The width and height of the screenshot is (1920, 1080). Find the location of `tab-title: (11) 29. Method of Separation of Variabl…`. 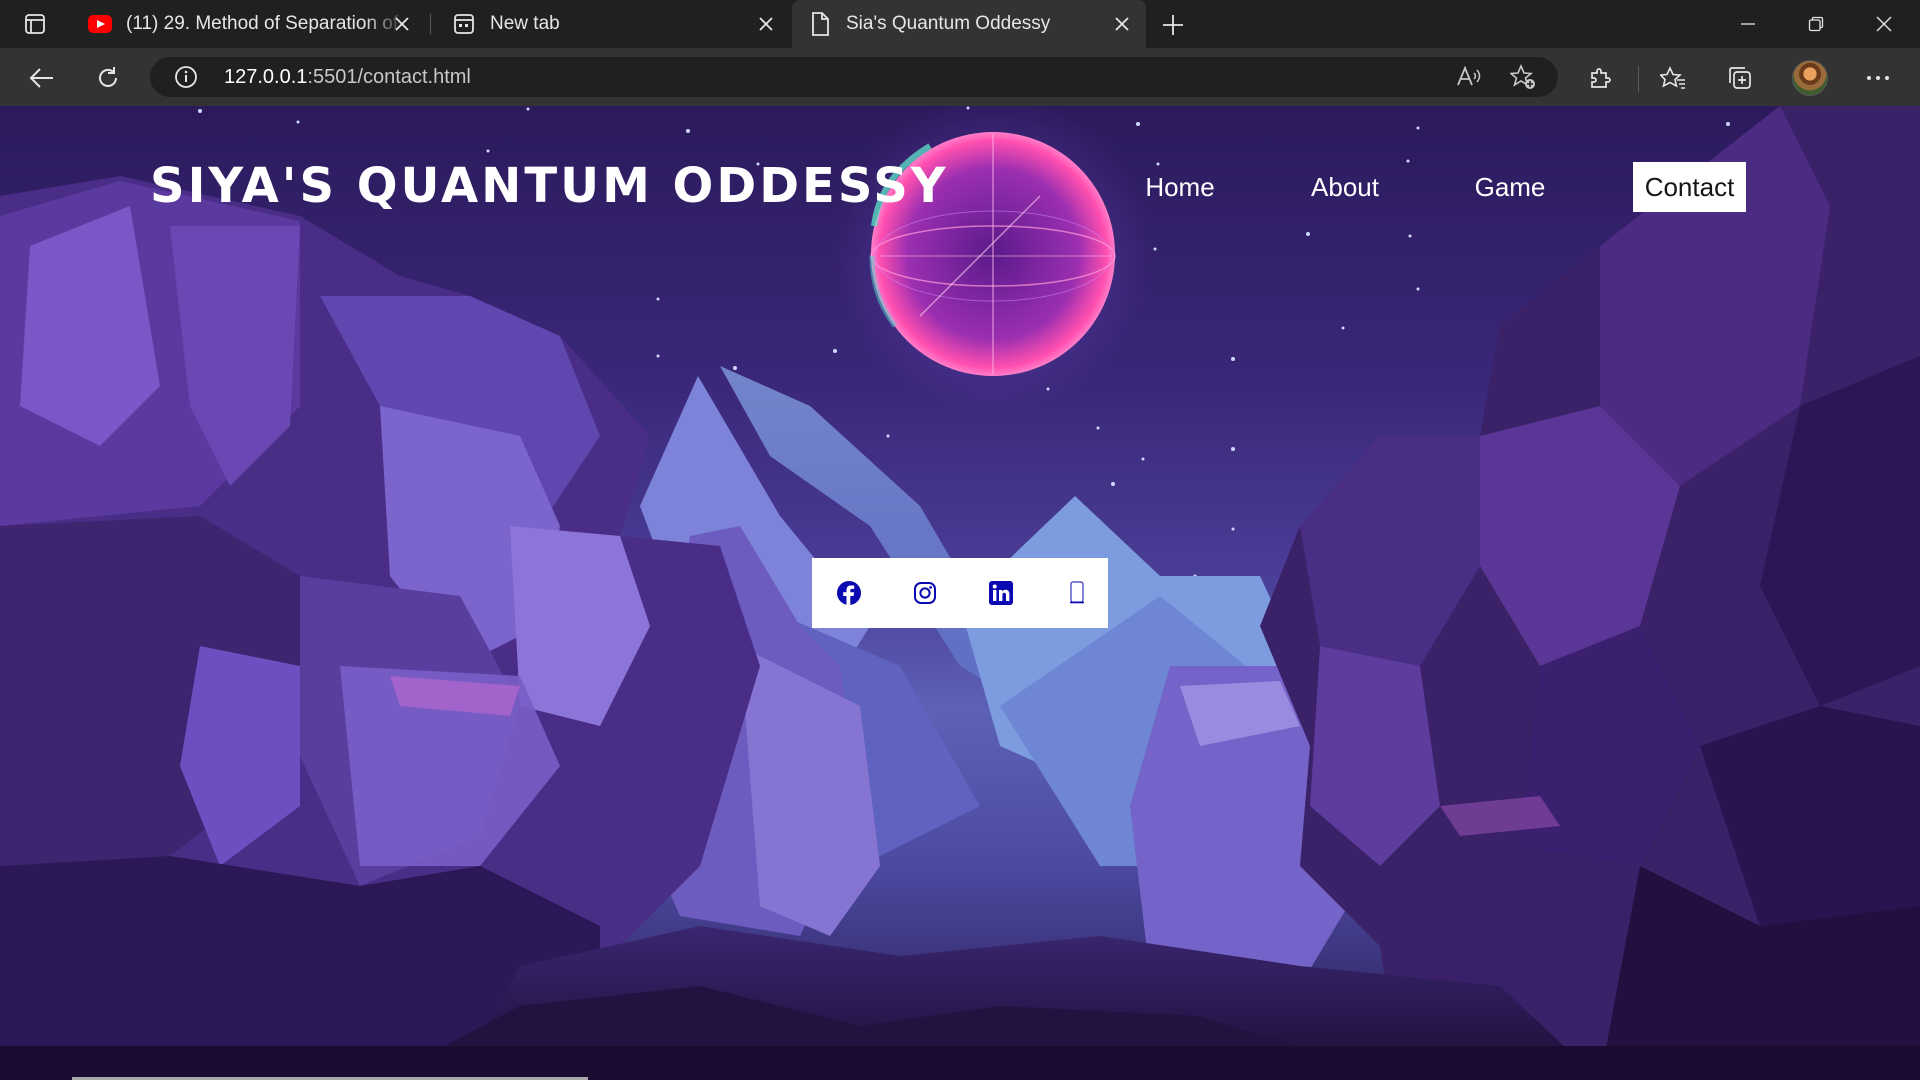

tab-title: (11) 29. Method of Separation of Variabl… is located at coordinates (266, 23).